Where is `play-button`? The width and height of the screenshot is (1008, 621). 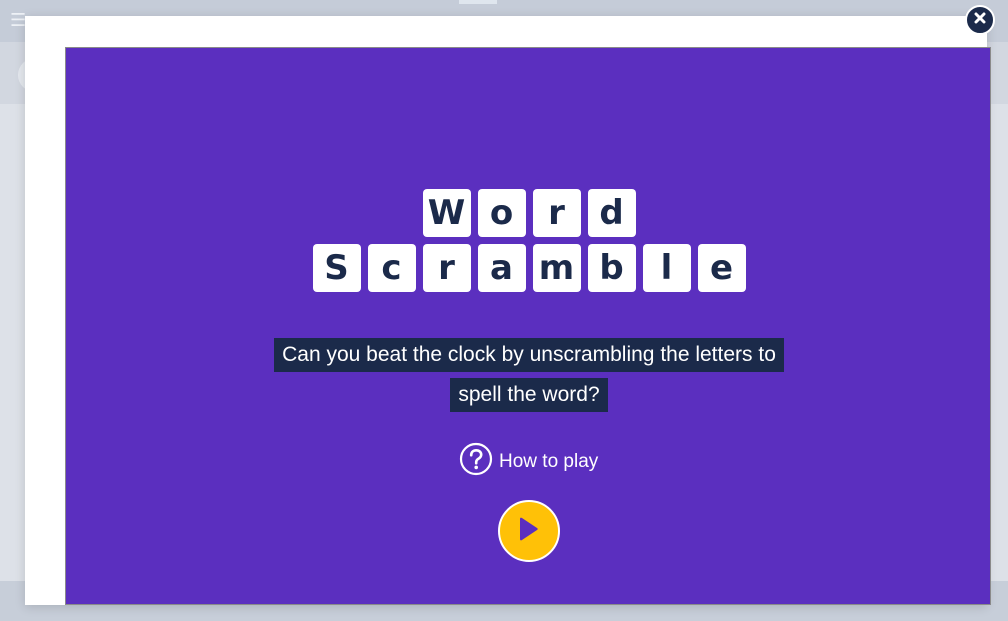
play-button is located at coordinates (529, 531).